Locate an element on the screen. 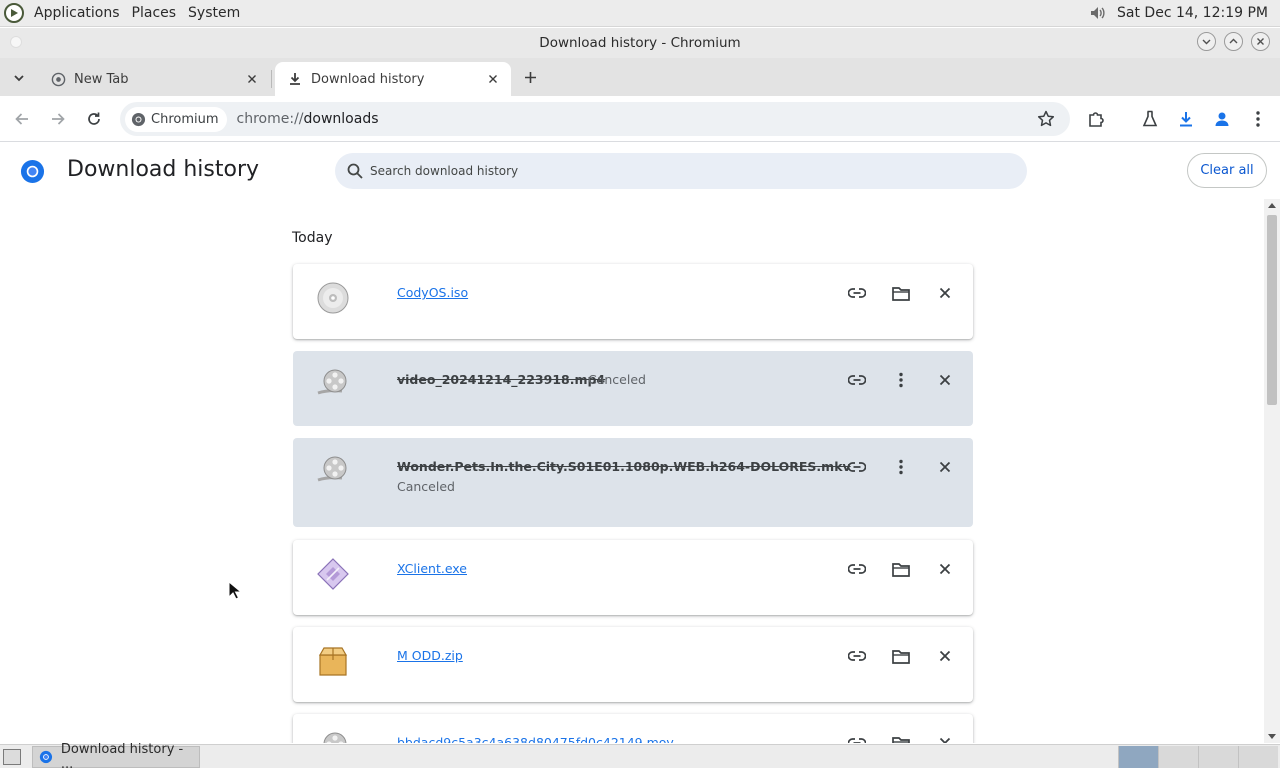 The height and width of the screenshot is (768, 1280). close-window-button is located at coordinates (1260, 41).